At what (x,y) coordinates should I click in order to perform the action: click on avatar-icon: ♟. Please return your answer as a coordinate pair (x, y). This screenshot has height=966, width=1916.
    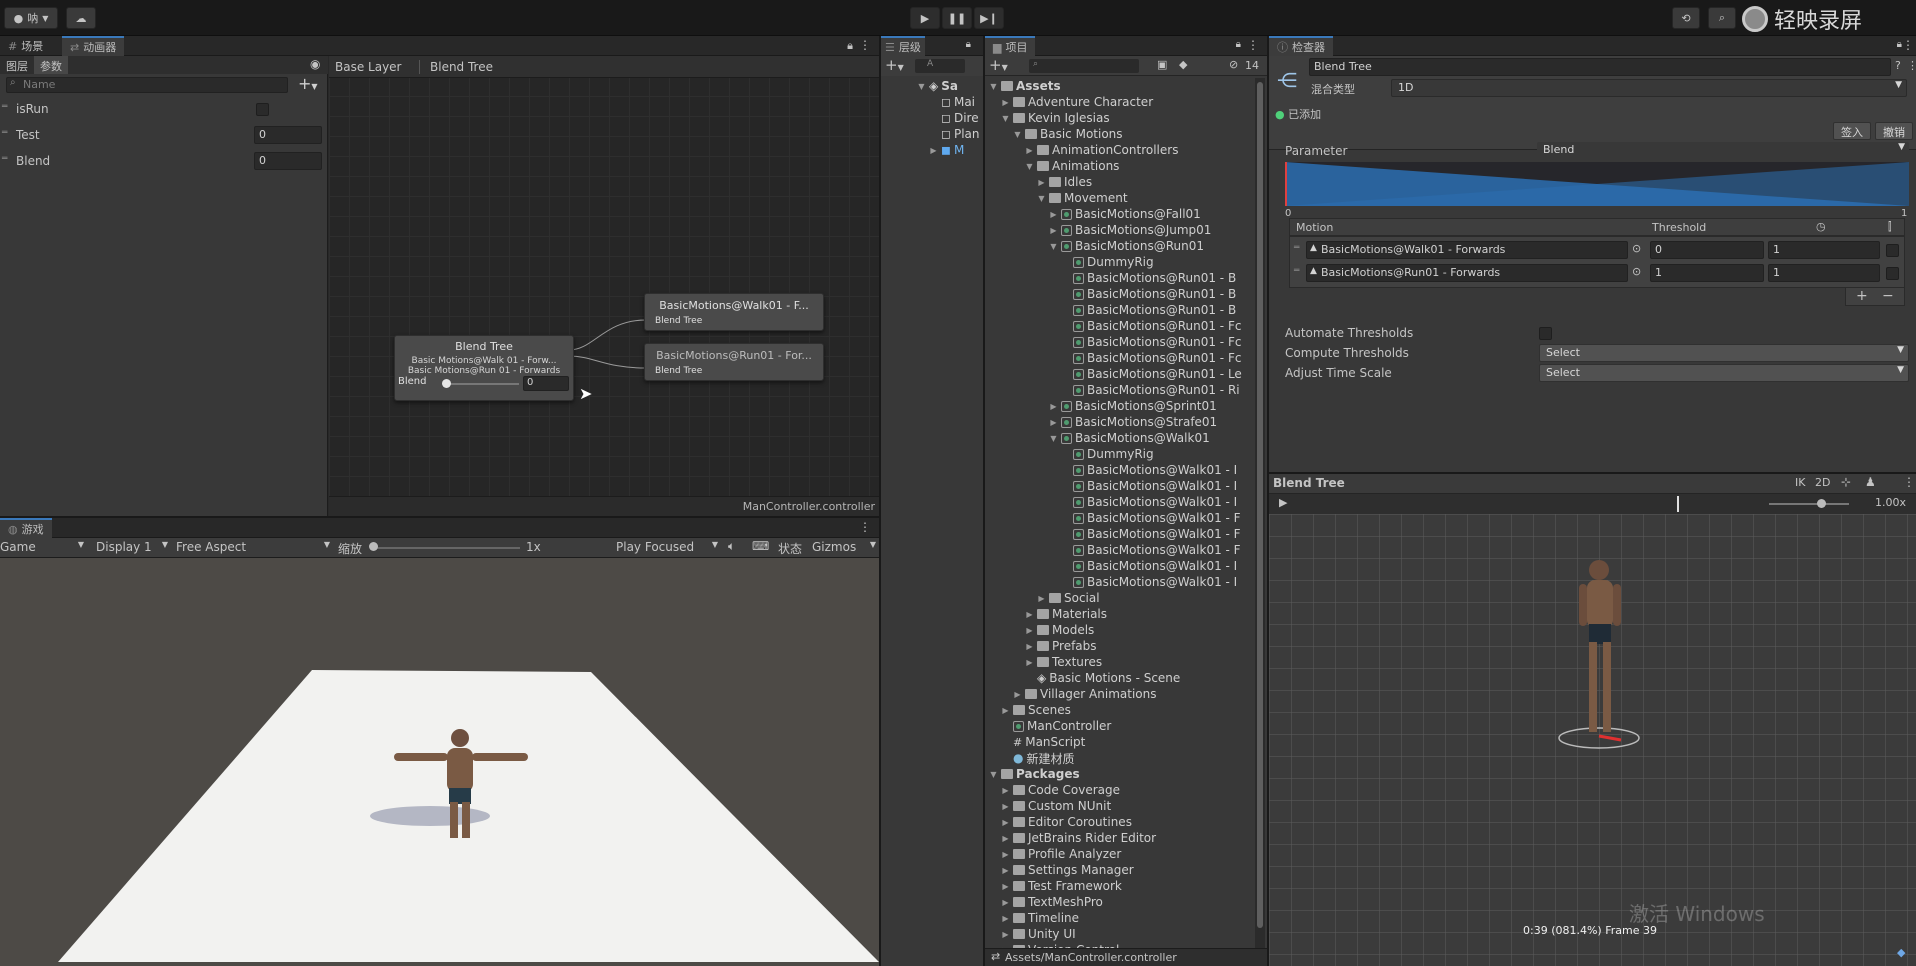
    Looking at the image, I should click on (1870, 482).